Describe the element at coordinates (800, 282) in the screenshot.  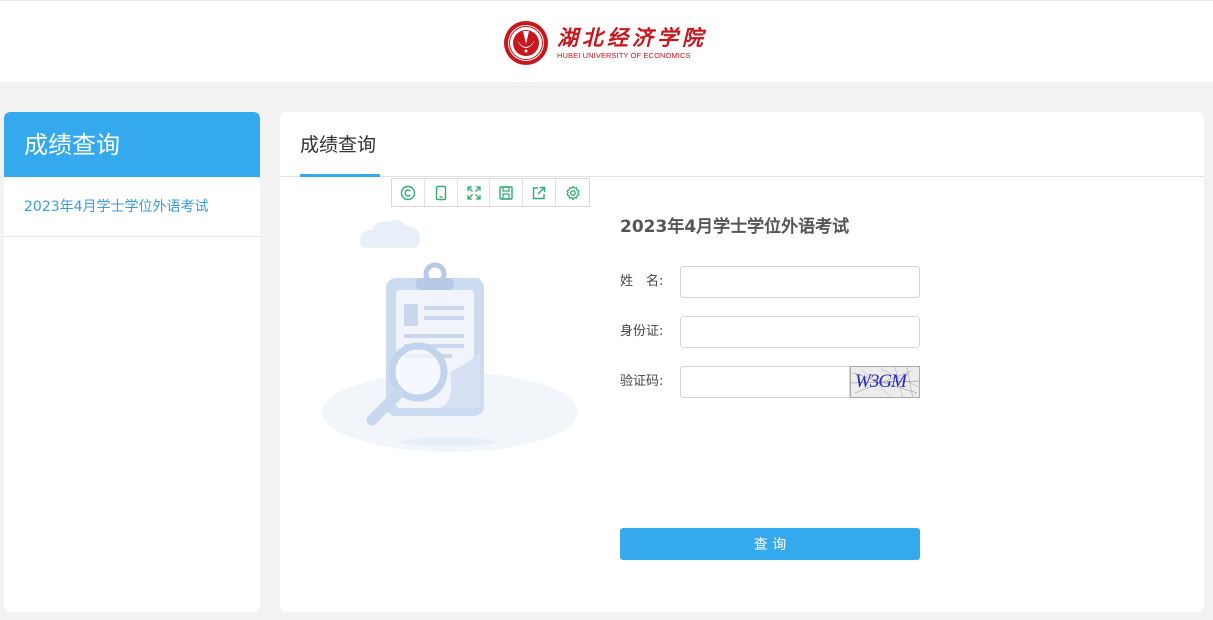
I see `name-input` at that location.